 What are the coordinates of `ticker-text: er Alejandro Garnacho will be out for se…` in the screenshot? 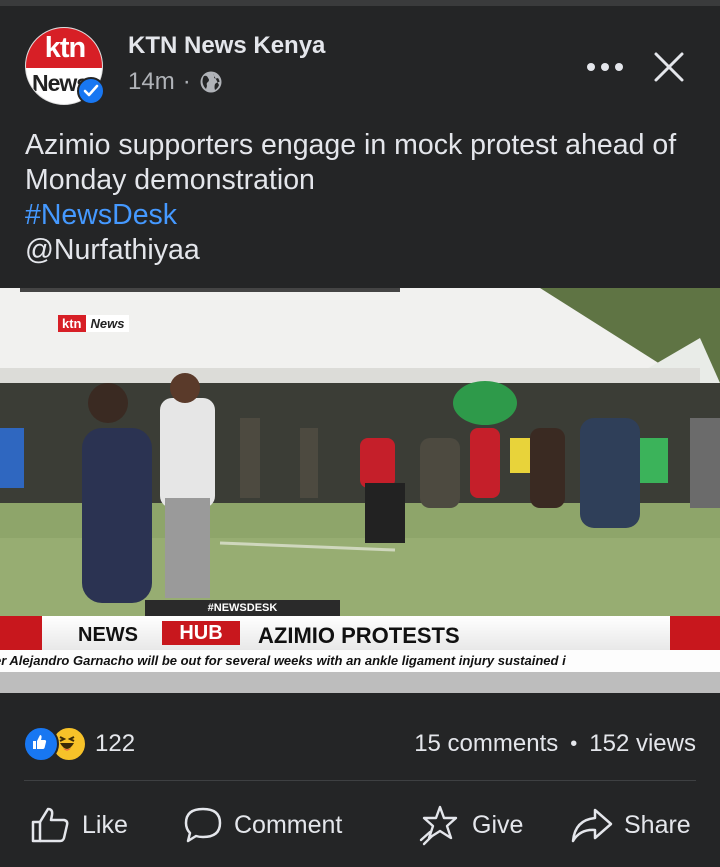 It's located at (283, 660).